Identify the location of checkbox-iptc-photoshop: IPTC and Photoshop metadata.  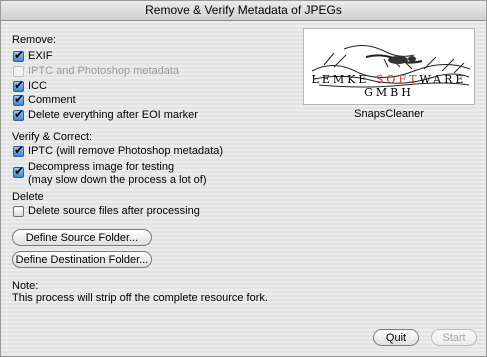
(96, 71).